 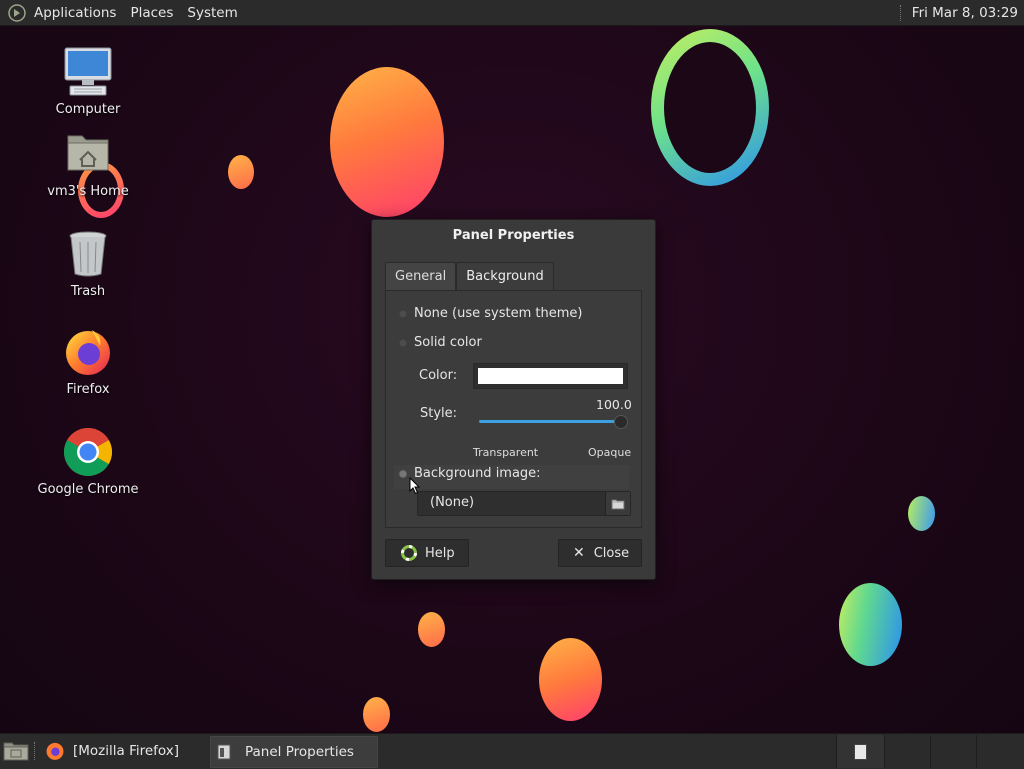 What do you see at coordinates (438, 375) in the screenshot?
I see `color-label: Color:` at bounding box center [438, 375].